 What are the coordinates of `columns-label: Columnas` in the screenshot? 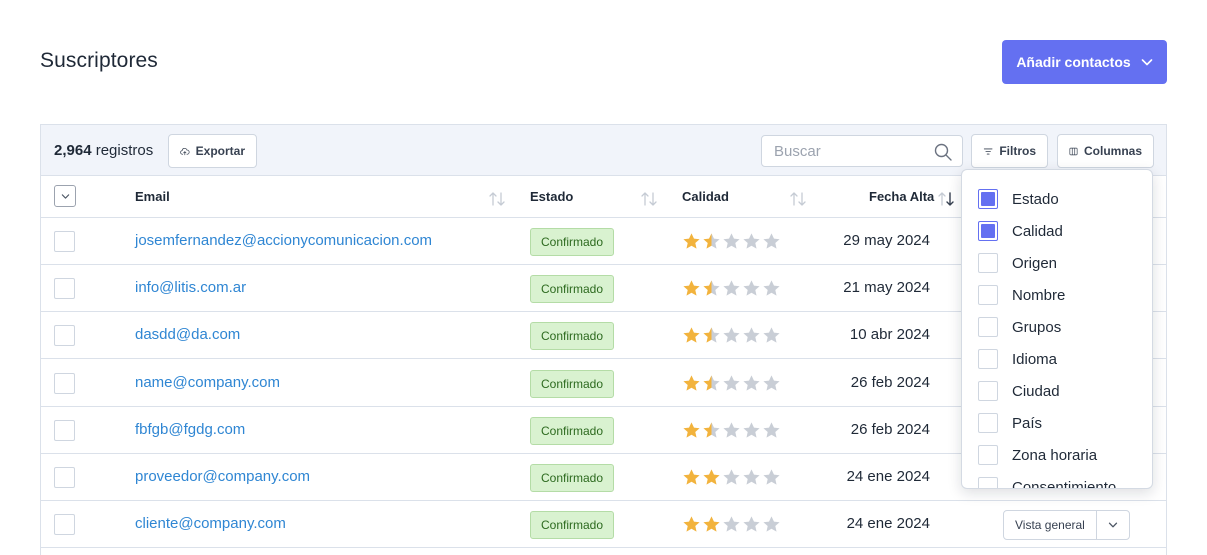 It's located at (1112, 151).